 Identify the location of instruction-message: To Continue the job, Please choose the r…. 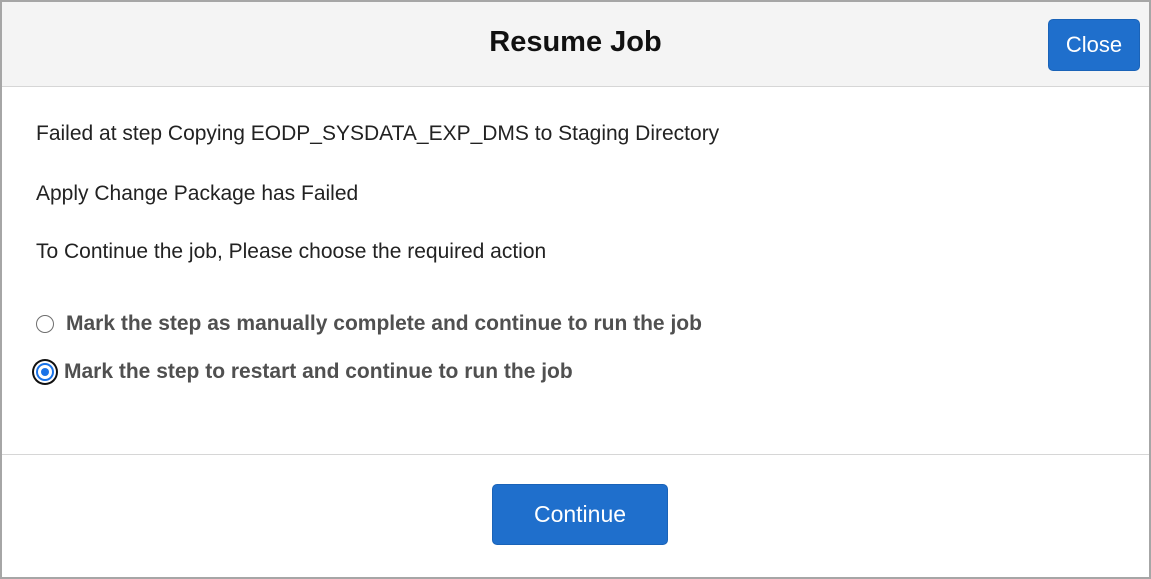
(291, 251).